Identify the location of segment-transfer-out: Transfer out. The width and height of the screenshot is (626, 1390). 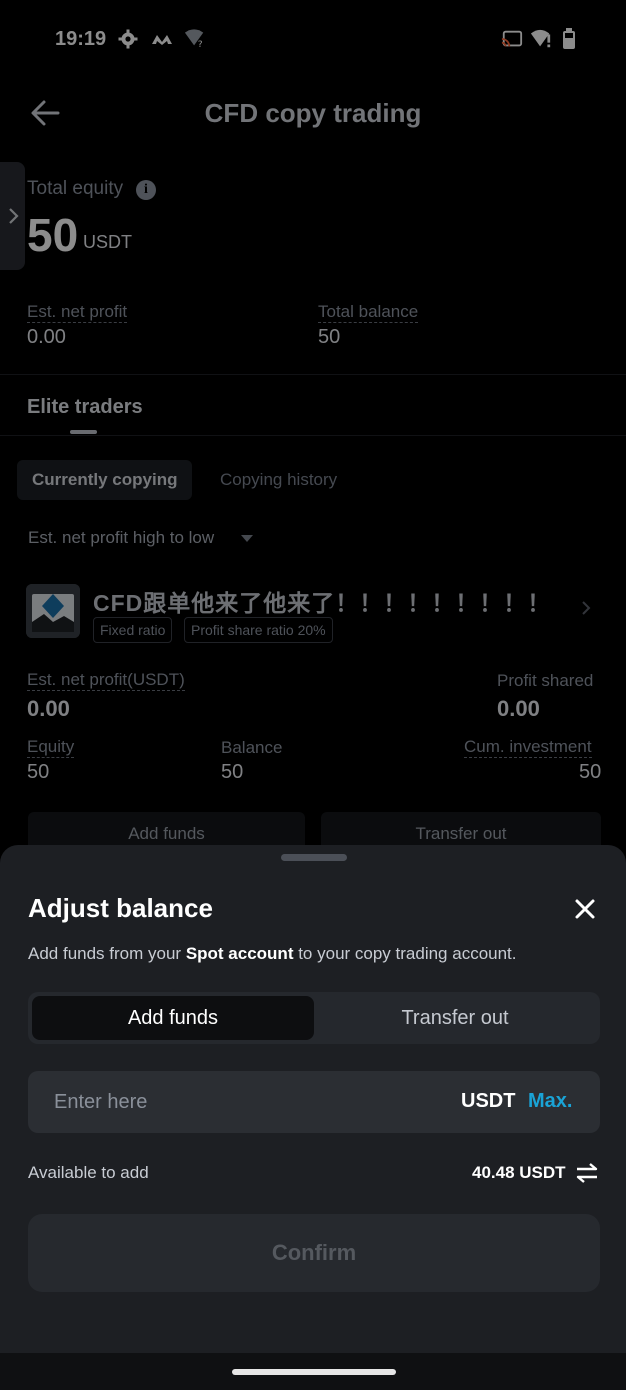
(455, 1018).